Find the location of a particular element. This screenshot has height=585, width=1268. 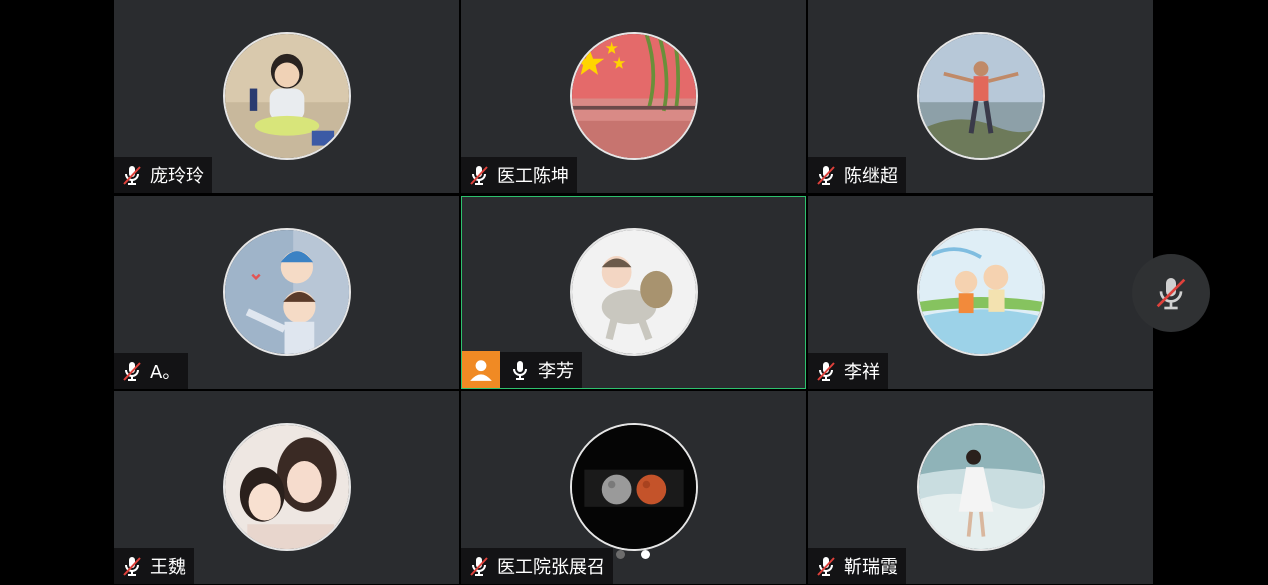

page-indicator is located at coordinates (633, 554).